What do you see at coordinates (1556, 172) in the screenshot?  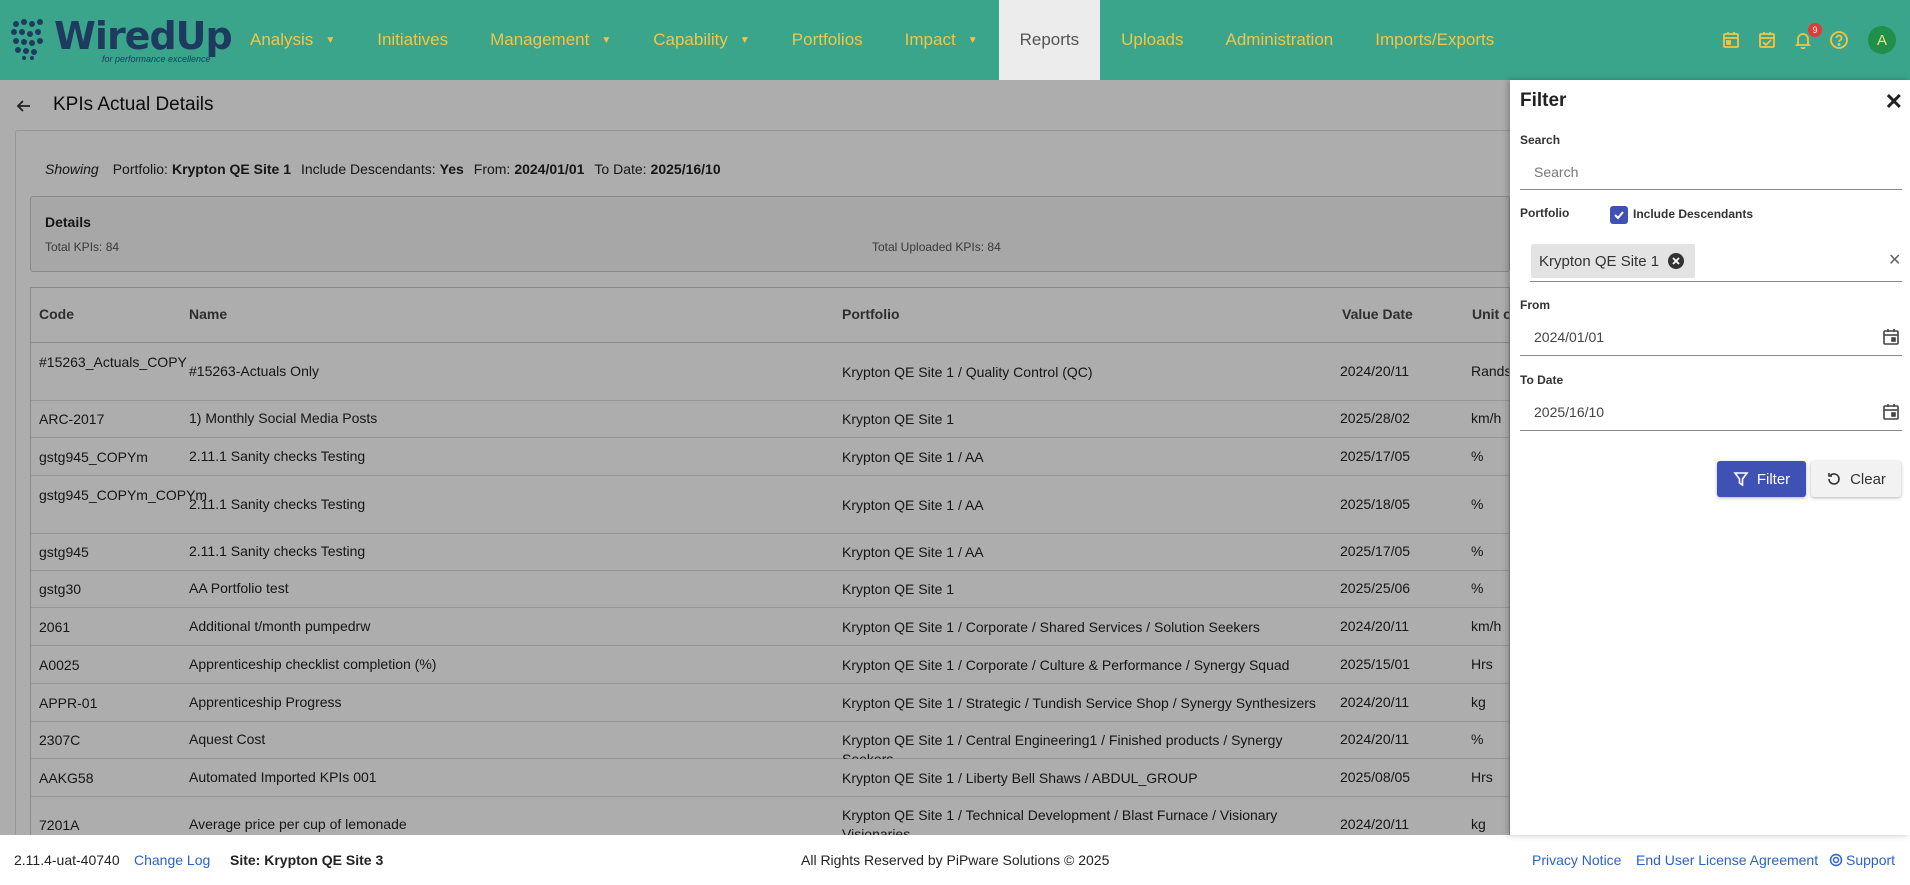 I see `search-placeholder: Search` at bounding box center [1556, 172].